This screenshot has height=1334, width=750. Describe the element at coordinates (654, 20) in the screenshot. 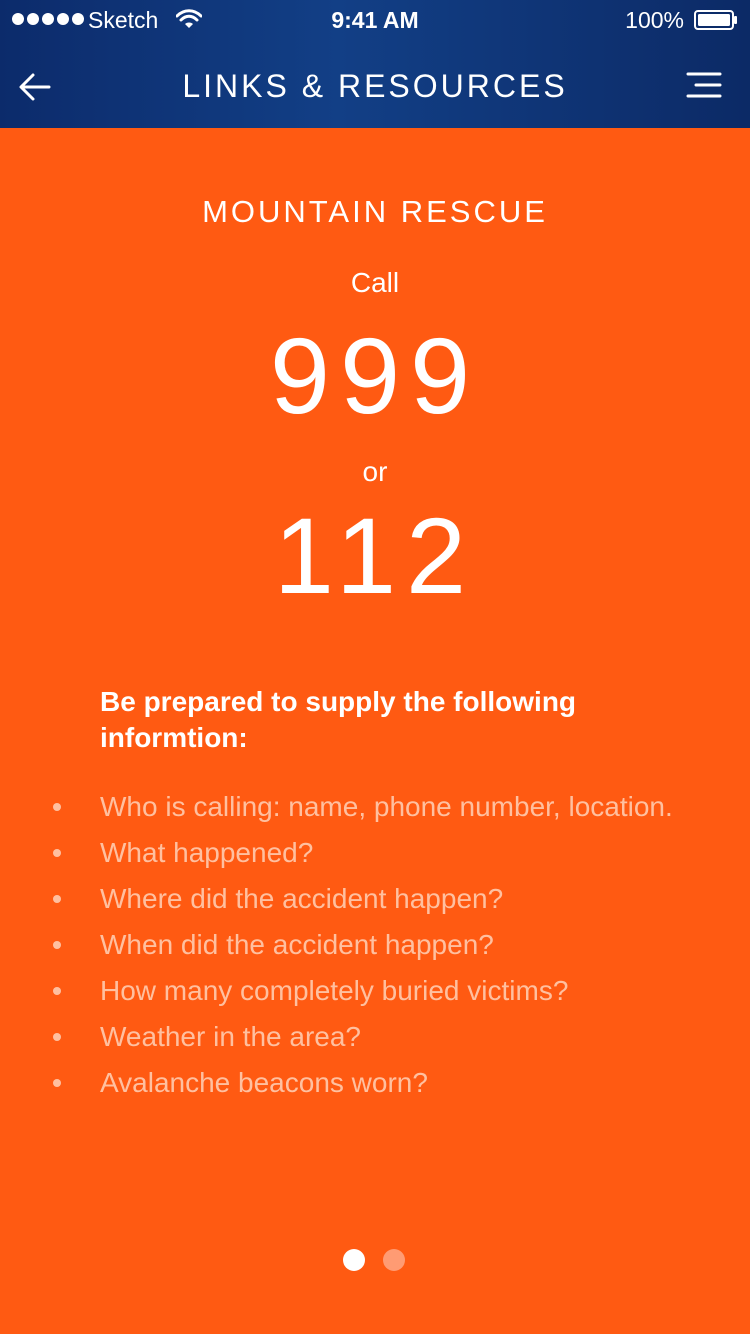

I see `battery-percentage: 100%` at that location.